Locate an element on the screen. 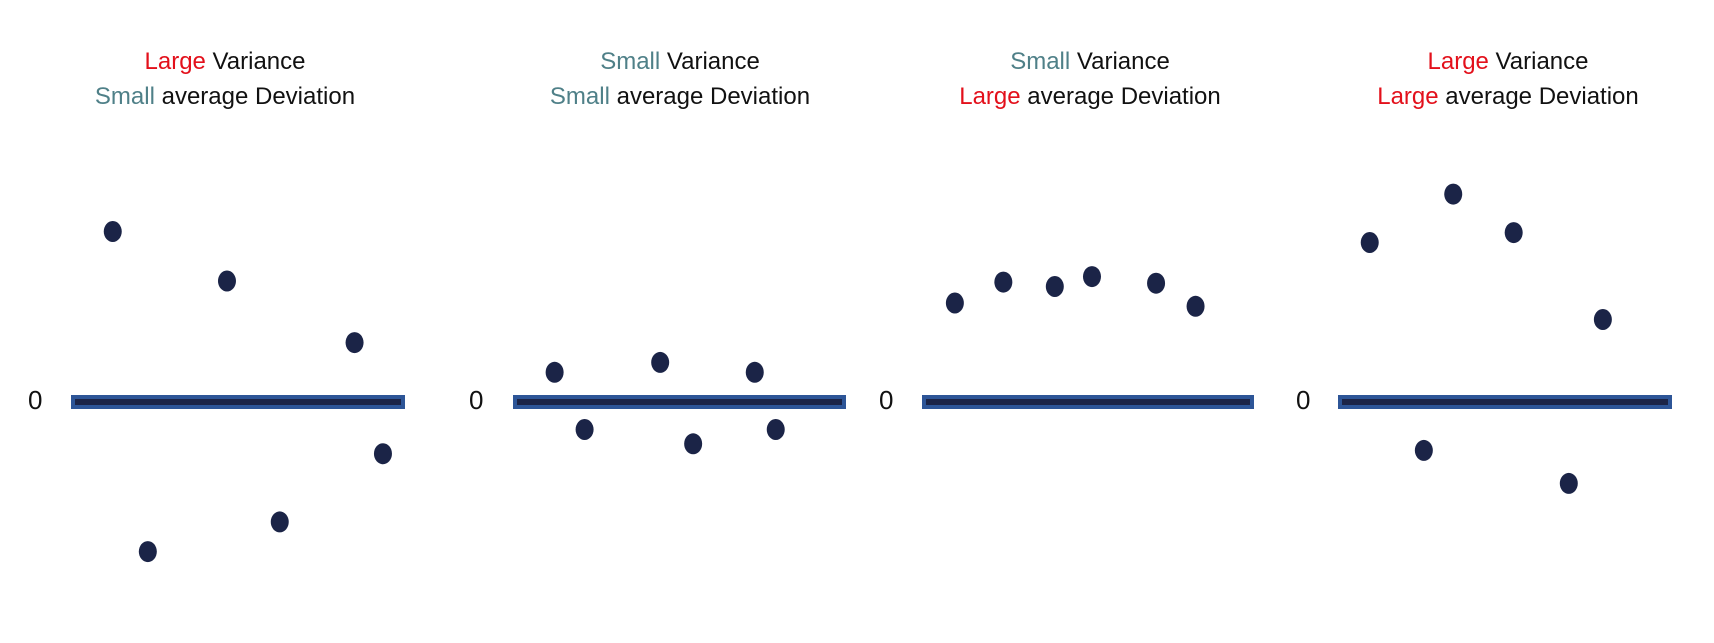 The image size is (1714, 643). title-line: Large average Deviation is located at coordinates (1486, 96).